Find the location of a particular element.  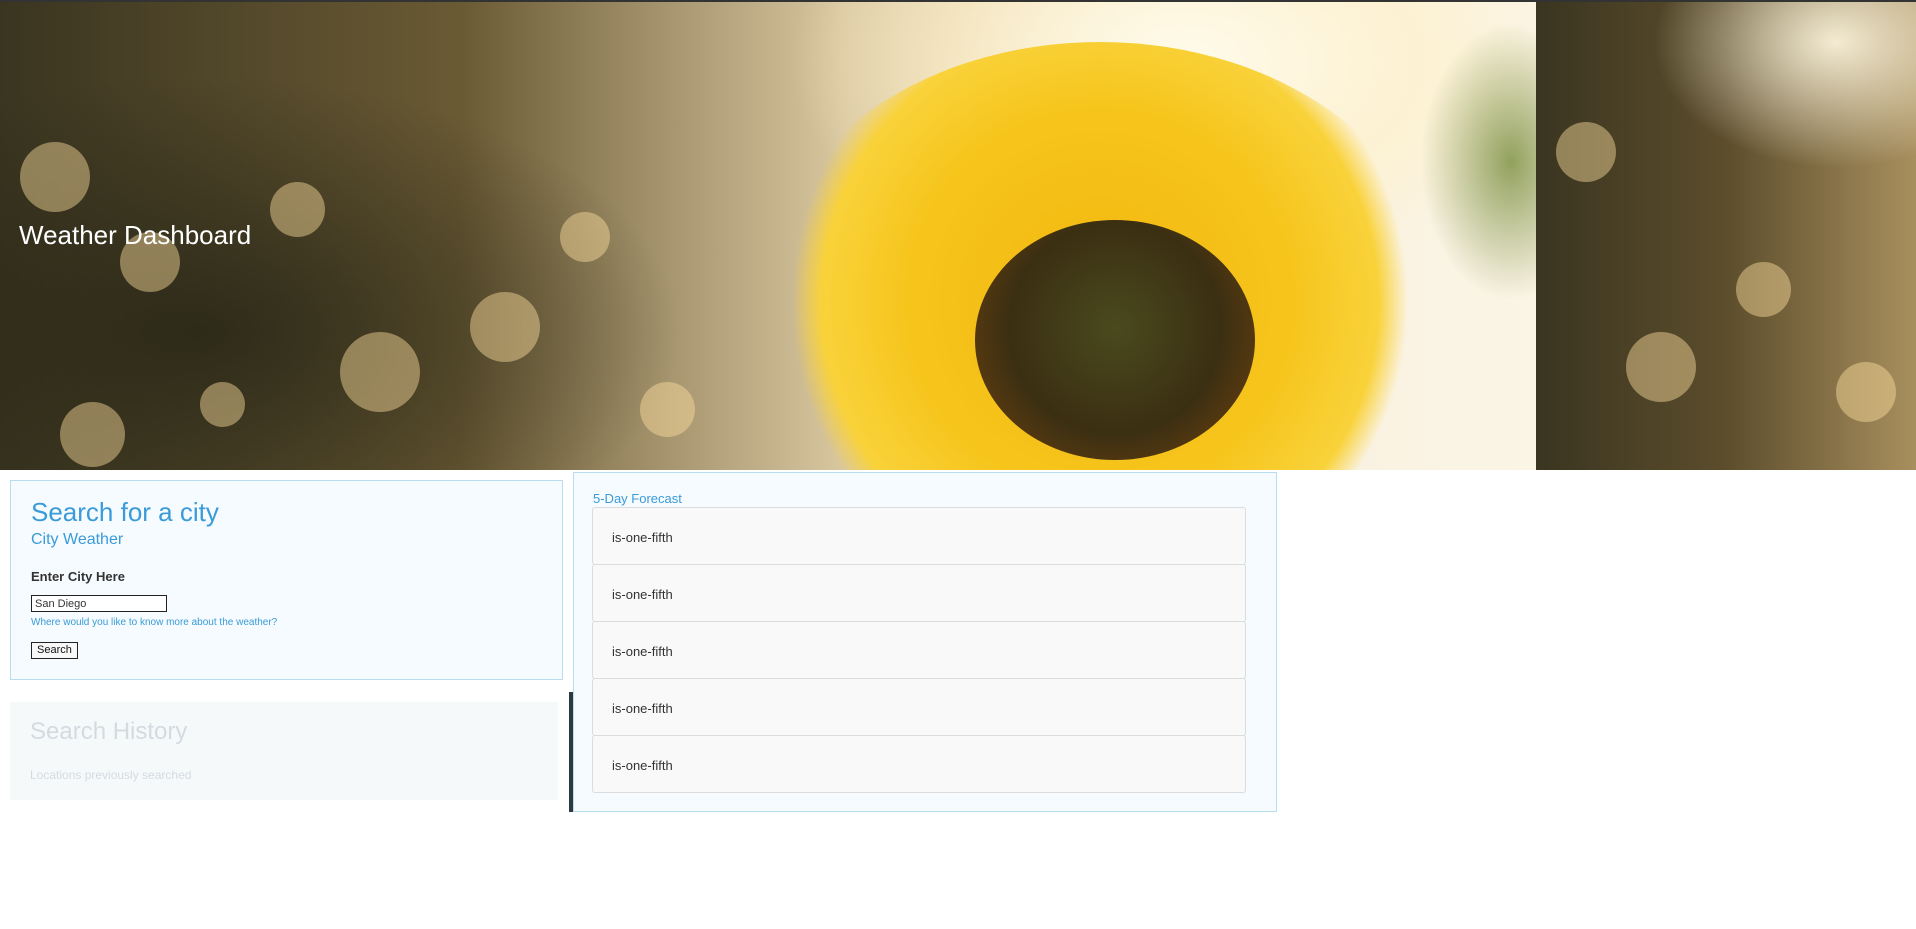

search-card-title: Search for a city is located at coordinates (125, 512).